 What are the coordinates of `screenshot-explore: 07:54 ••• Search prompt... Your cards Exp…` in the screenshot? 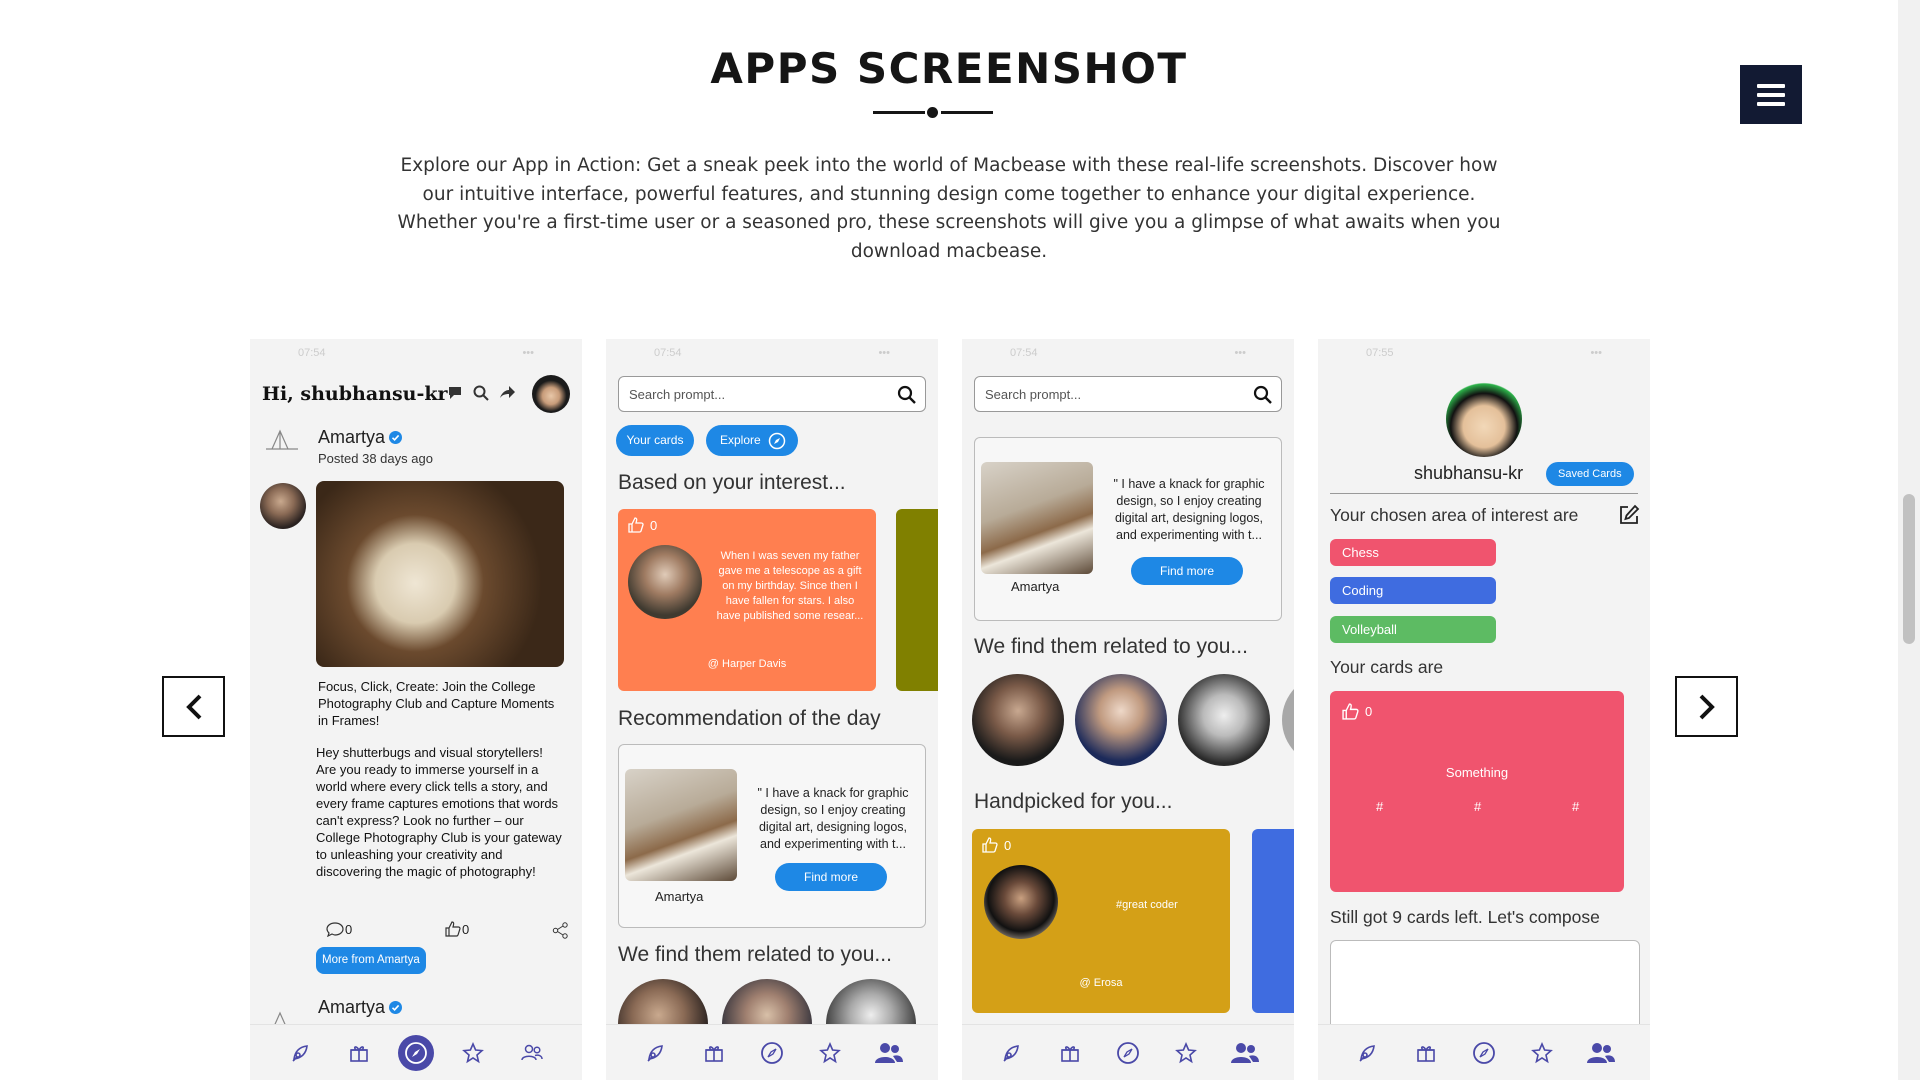 It's located at (772, 709).